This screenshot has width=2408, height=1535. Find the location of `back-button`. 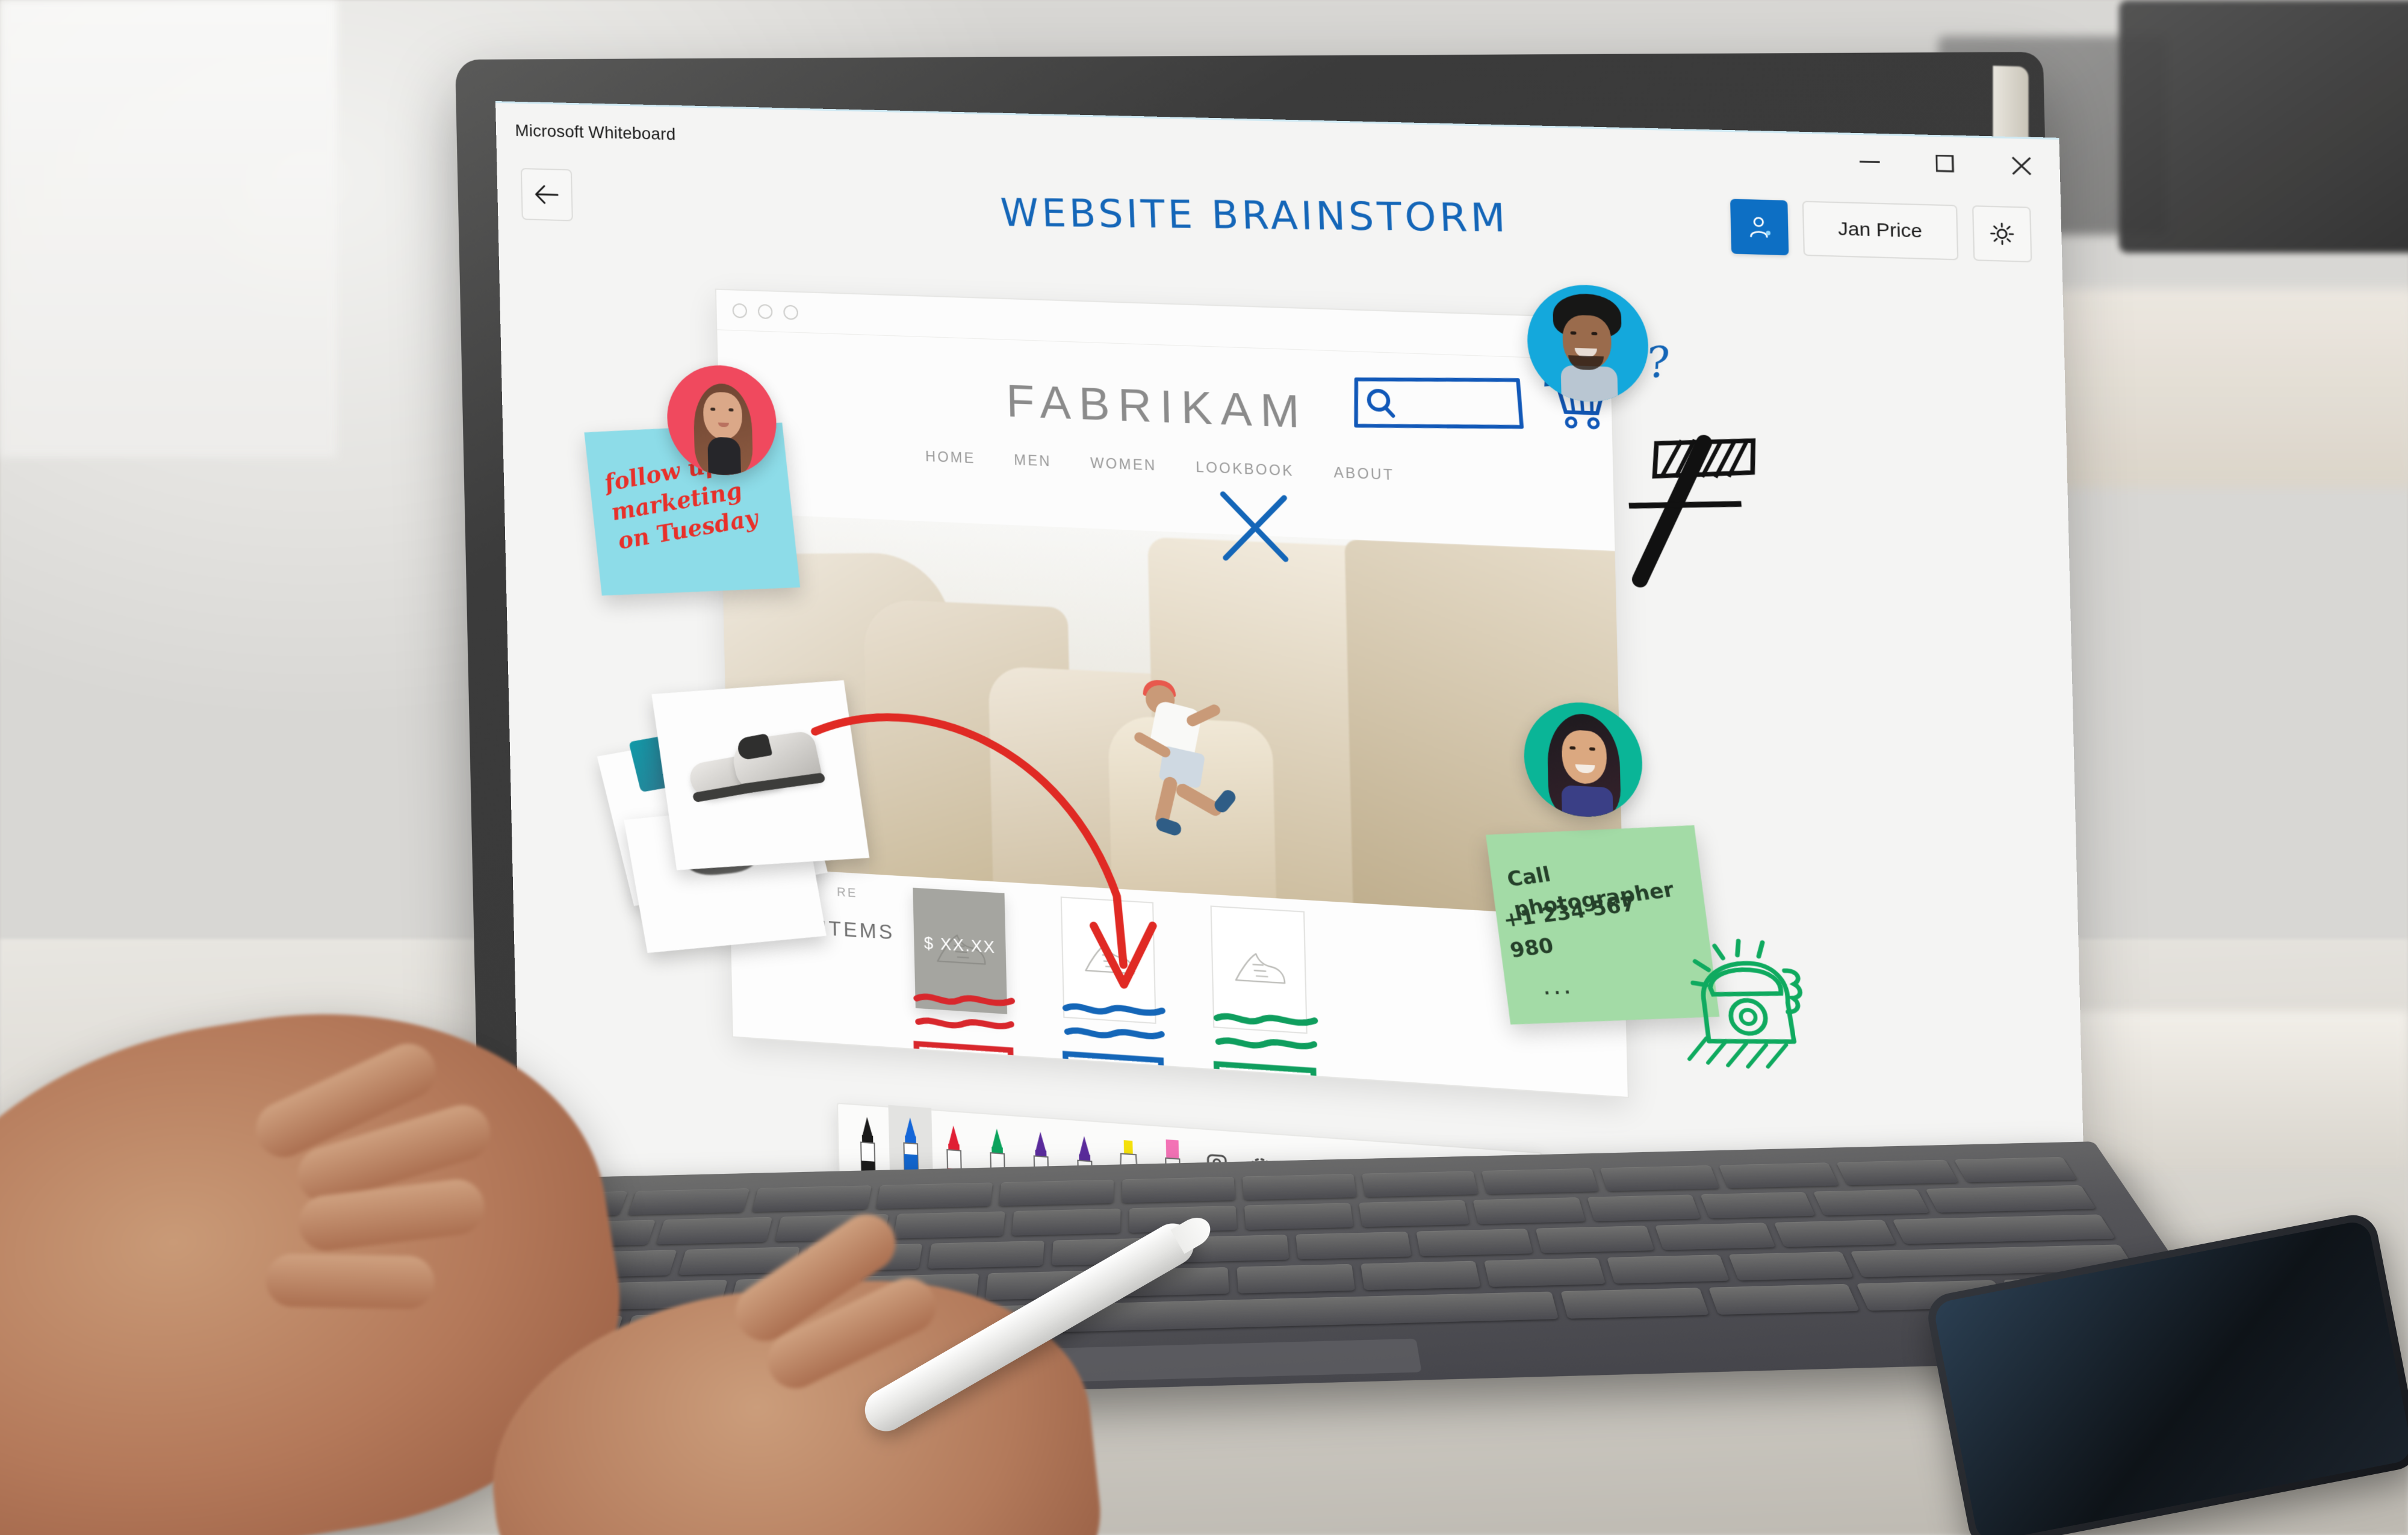

back-button is located at coordinates (546, 195).